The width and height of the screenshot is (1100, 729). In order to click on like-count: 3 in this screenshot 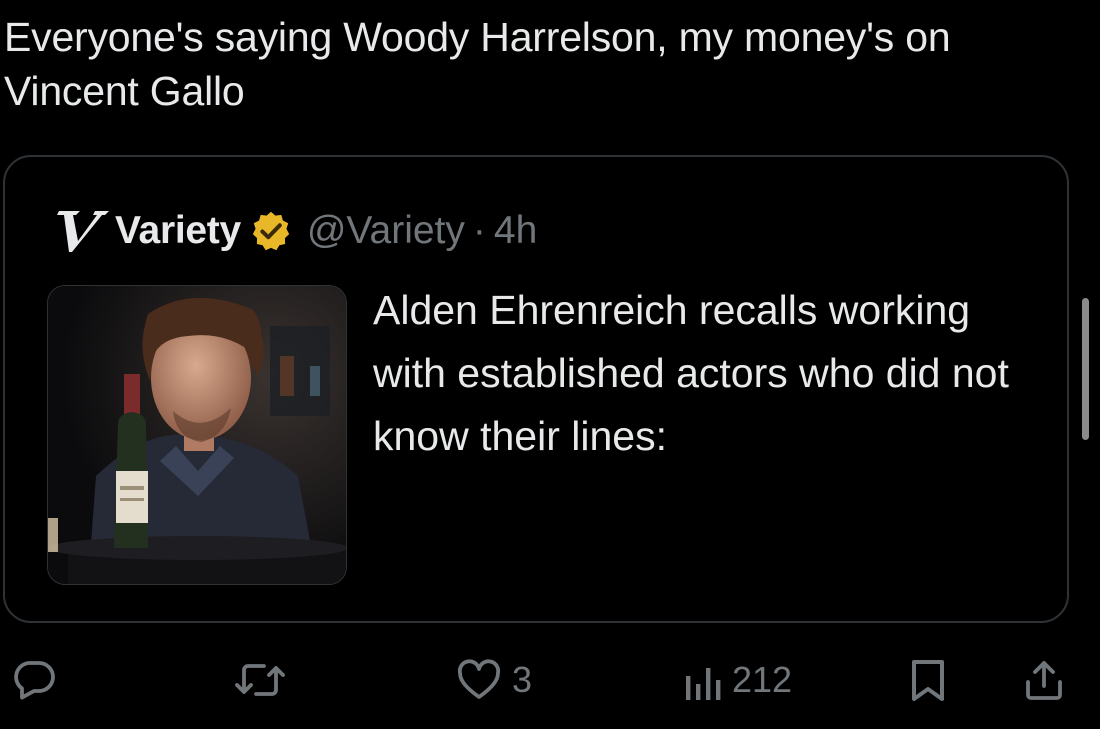, I will do `click(522, 679)`.